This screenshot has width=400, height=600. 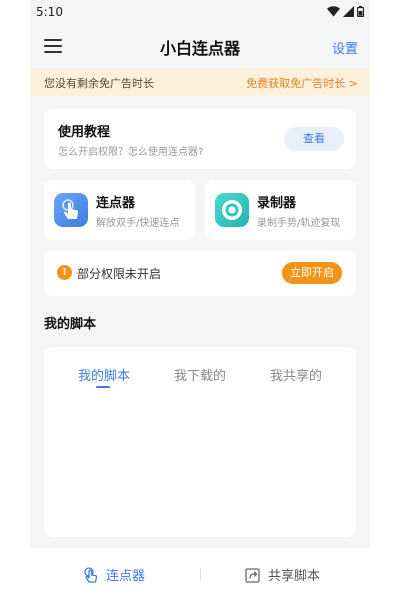 I want to click on tab-downloaded: 我下载的, so click(x=200, y=374).